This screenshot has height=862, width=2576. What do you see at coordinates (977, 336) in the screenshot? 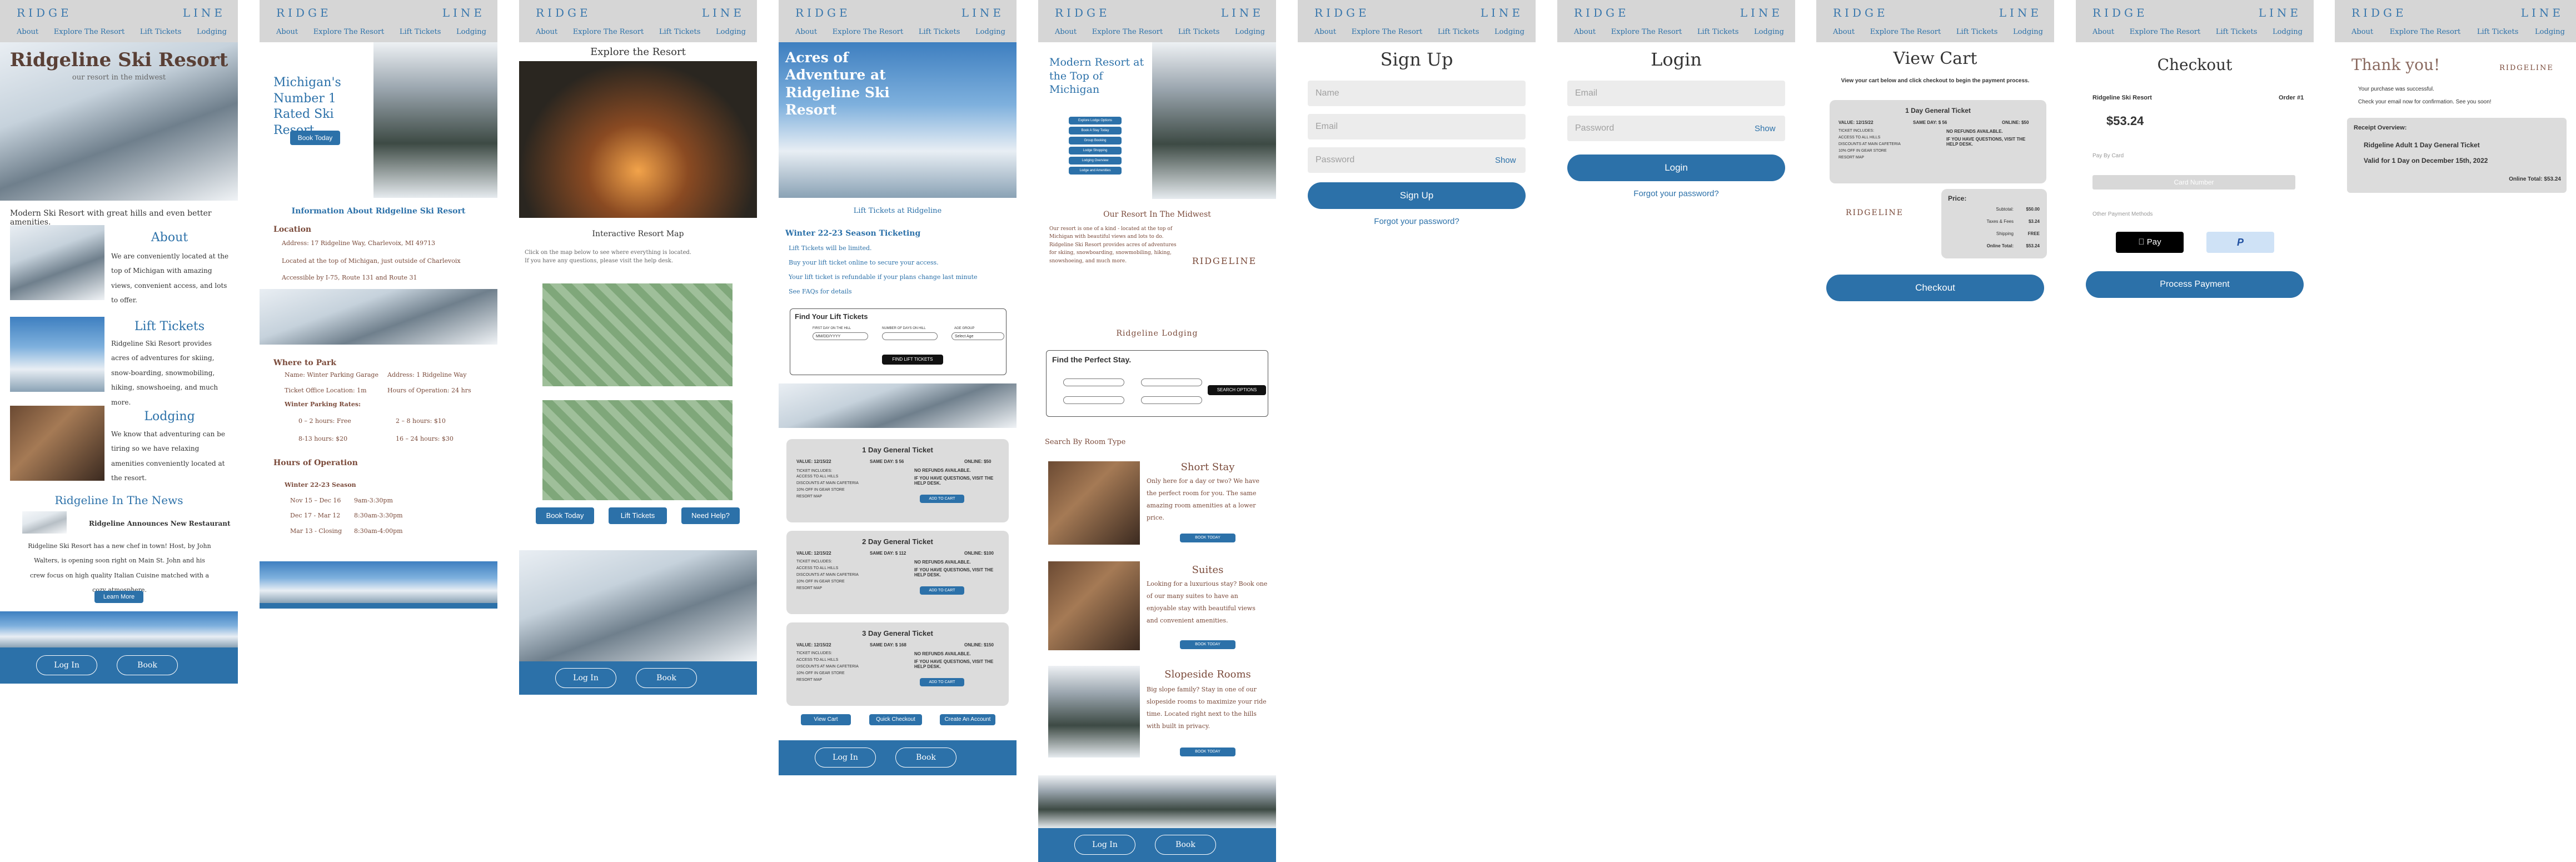
I see `age-select: Select Age` at bounding box center [977, 336].